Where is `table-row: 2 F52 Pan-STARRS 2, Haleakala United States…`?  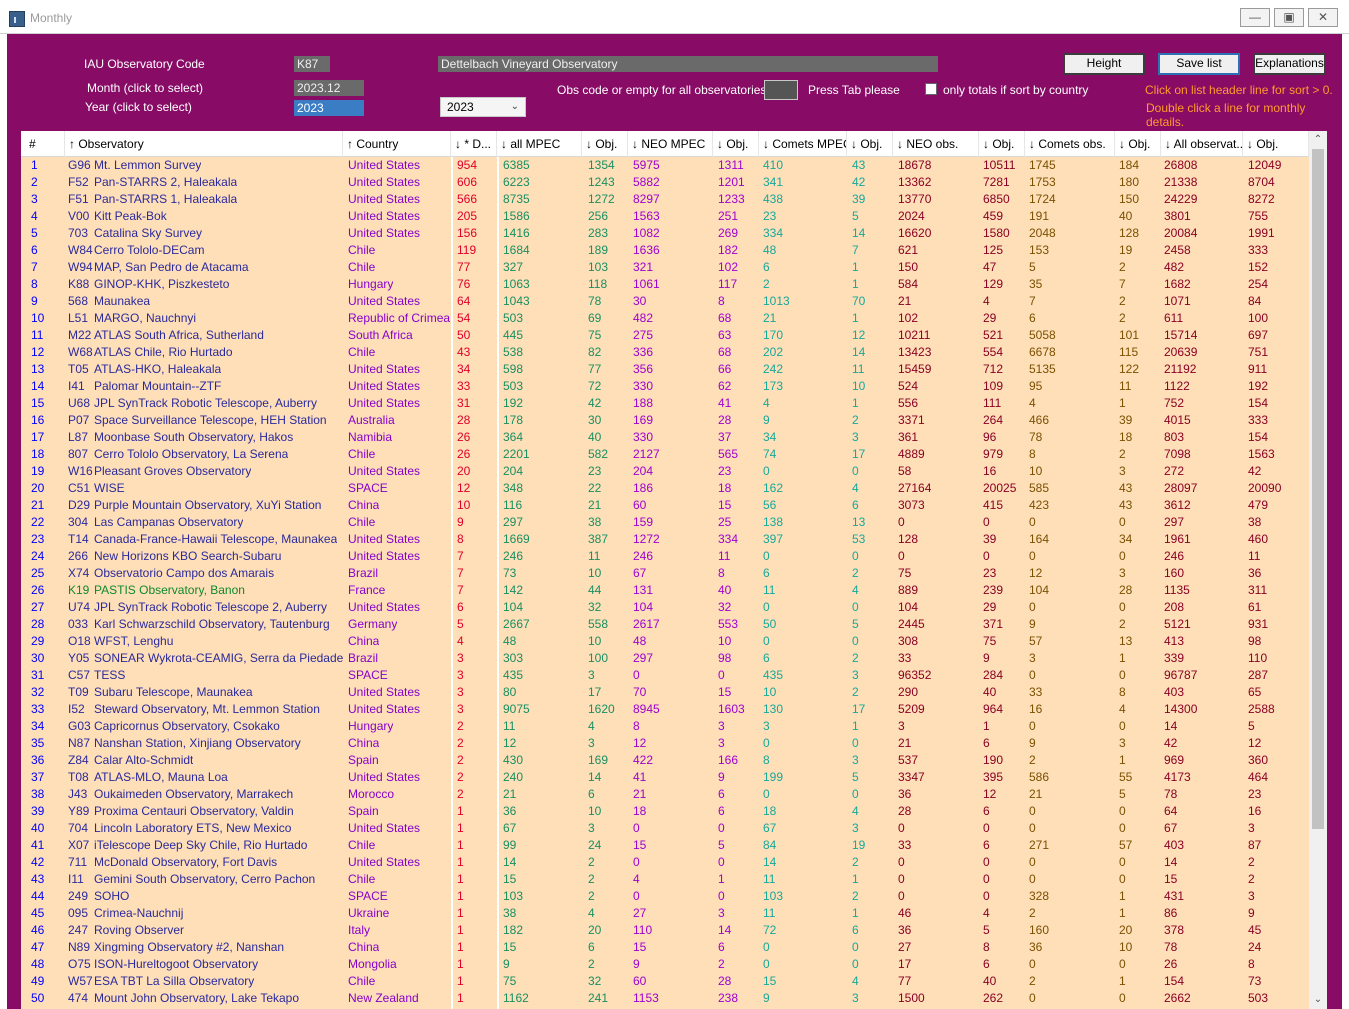 table-row: 2 F52 Pan-STARRS 2, Haleakala United States… is located at coordinates (665, 182).